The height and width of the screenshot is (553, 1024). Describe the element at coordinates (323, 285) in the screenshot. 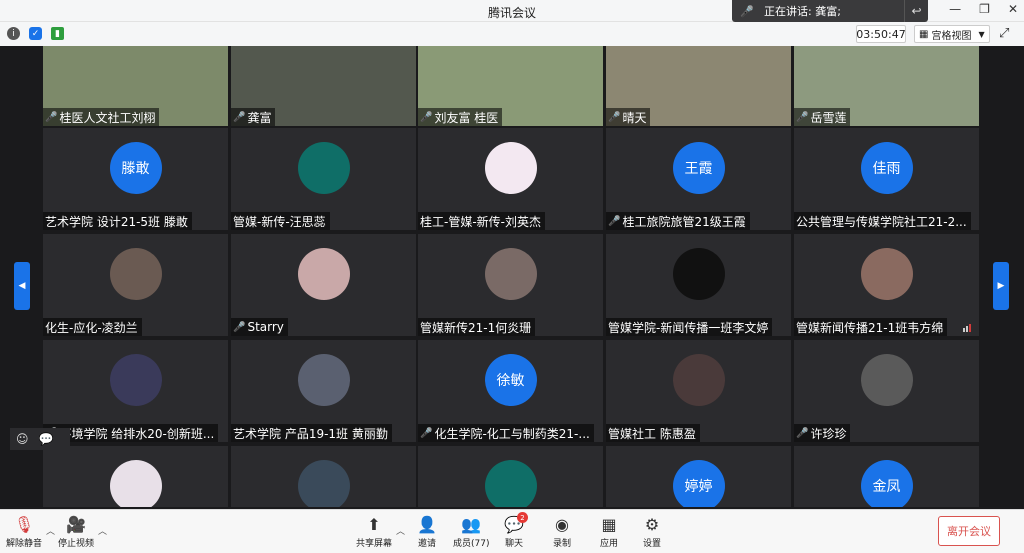

I see `participant-tile: 🎤 Starry` at that location.